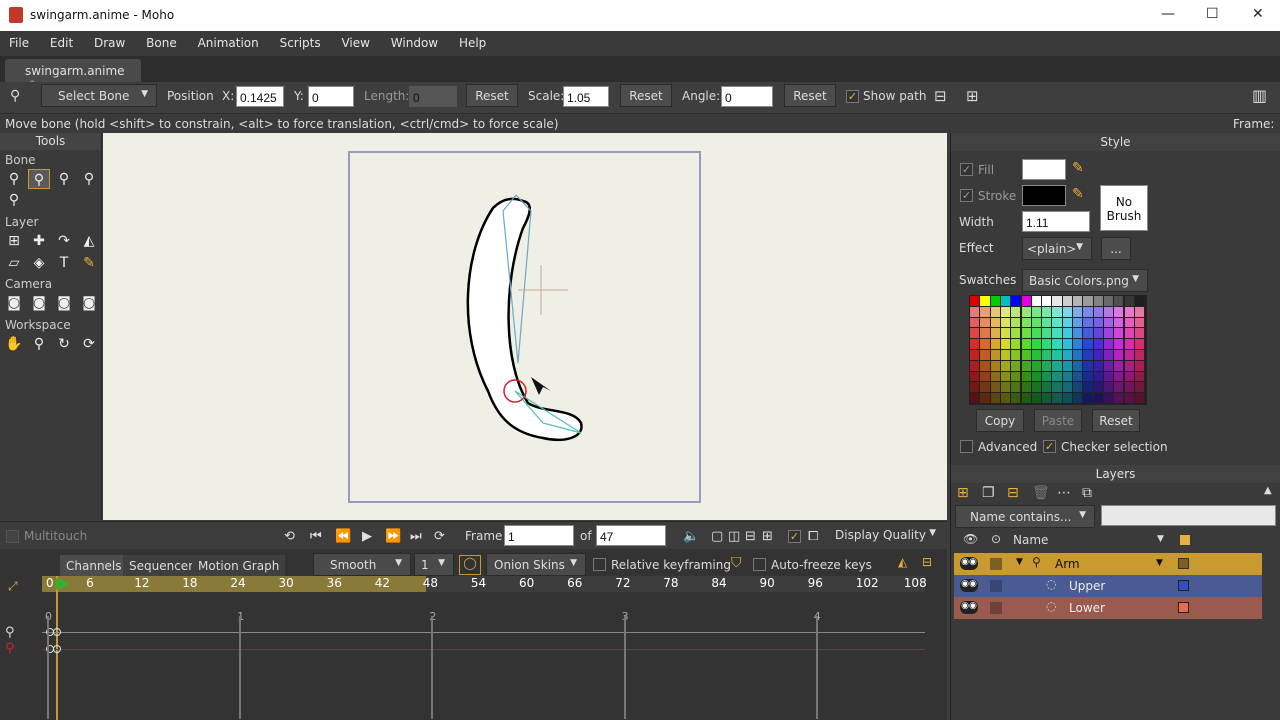  Describe the element at coordinates (1212, 14) in the screenshot. I see `maximize-button: ☐` at that location.